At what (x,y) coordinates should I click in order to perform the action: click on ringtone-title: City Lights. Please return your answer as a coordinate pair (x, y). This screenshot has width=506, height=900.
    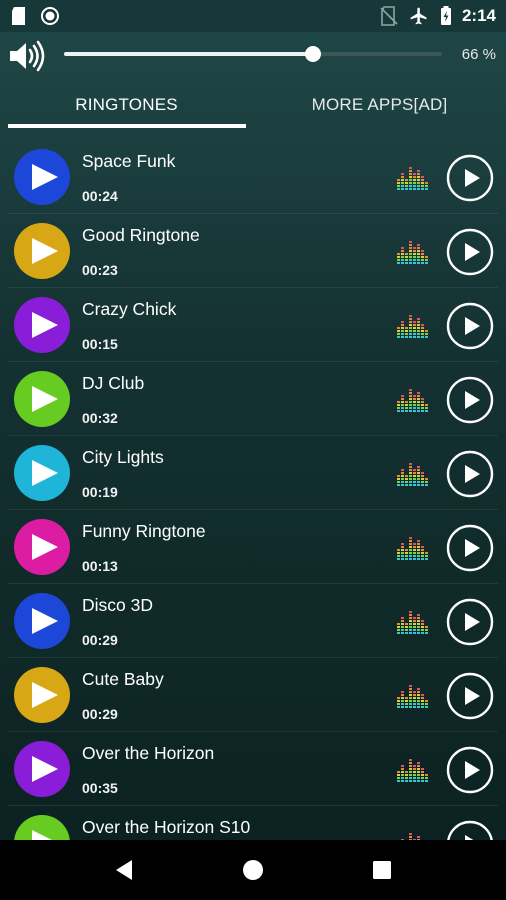
    Looking at the image, I should click on (123, 457).